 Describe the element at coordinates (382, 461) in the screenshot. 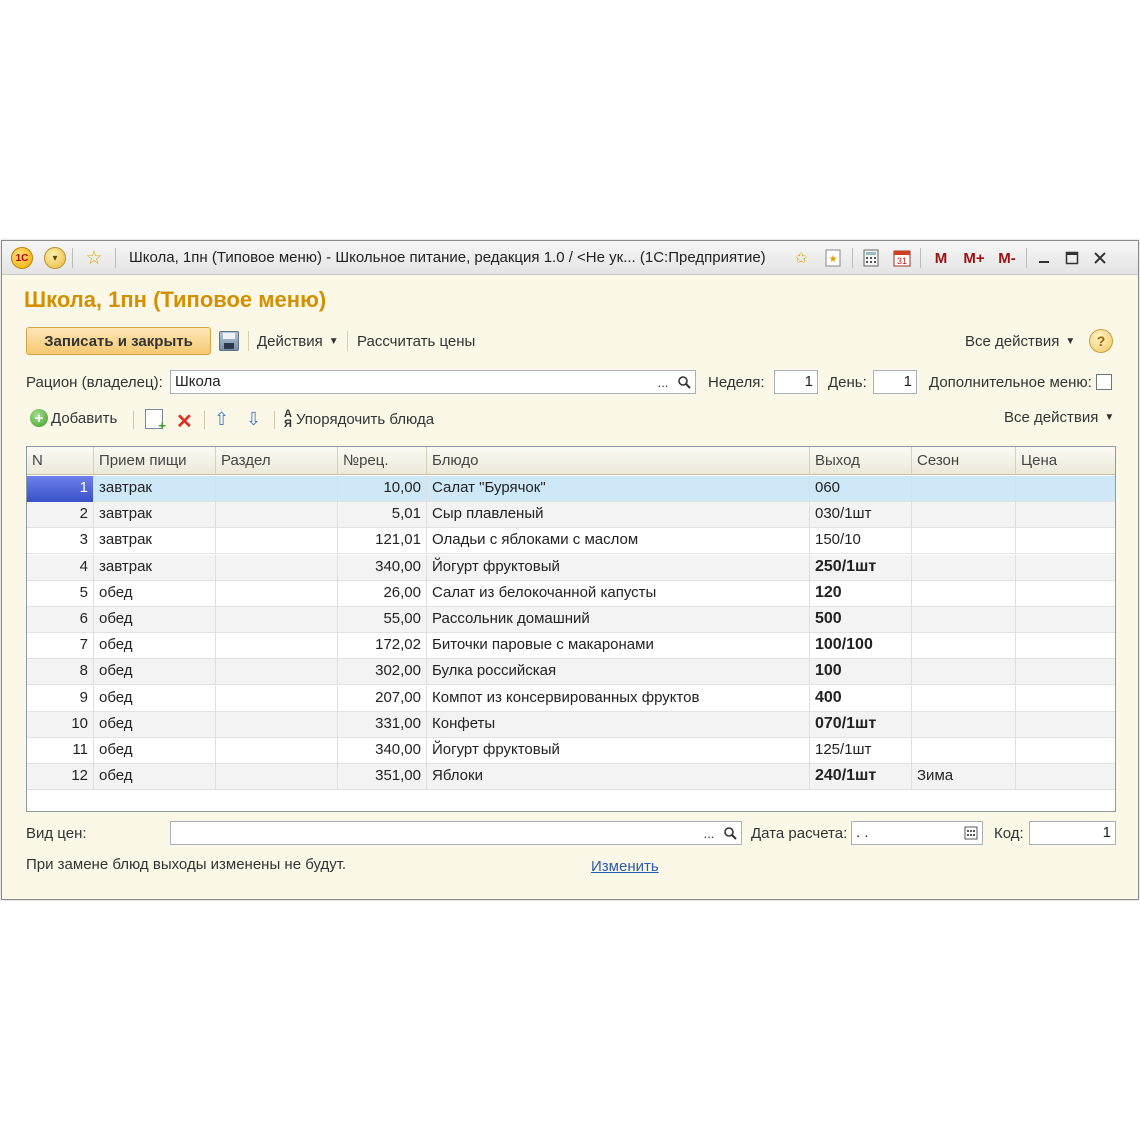

I see `column-header: №рец.` at that location.